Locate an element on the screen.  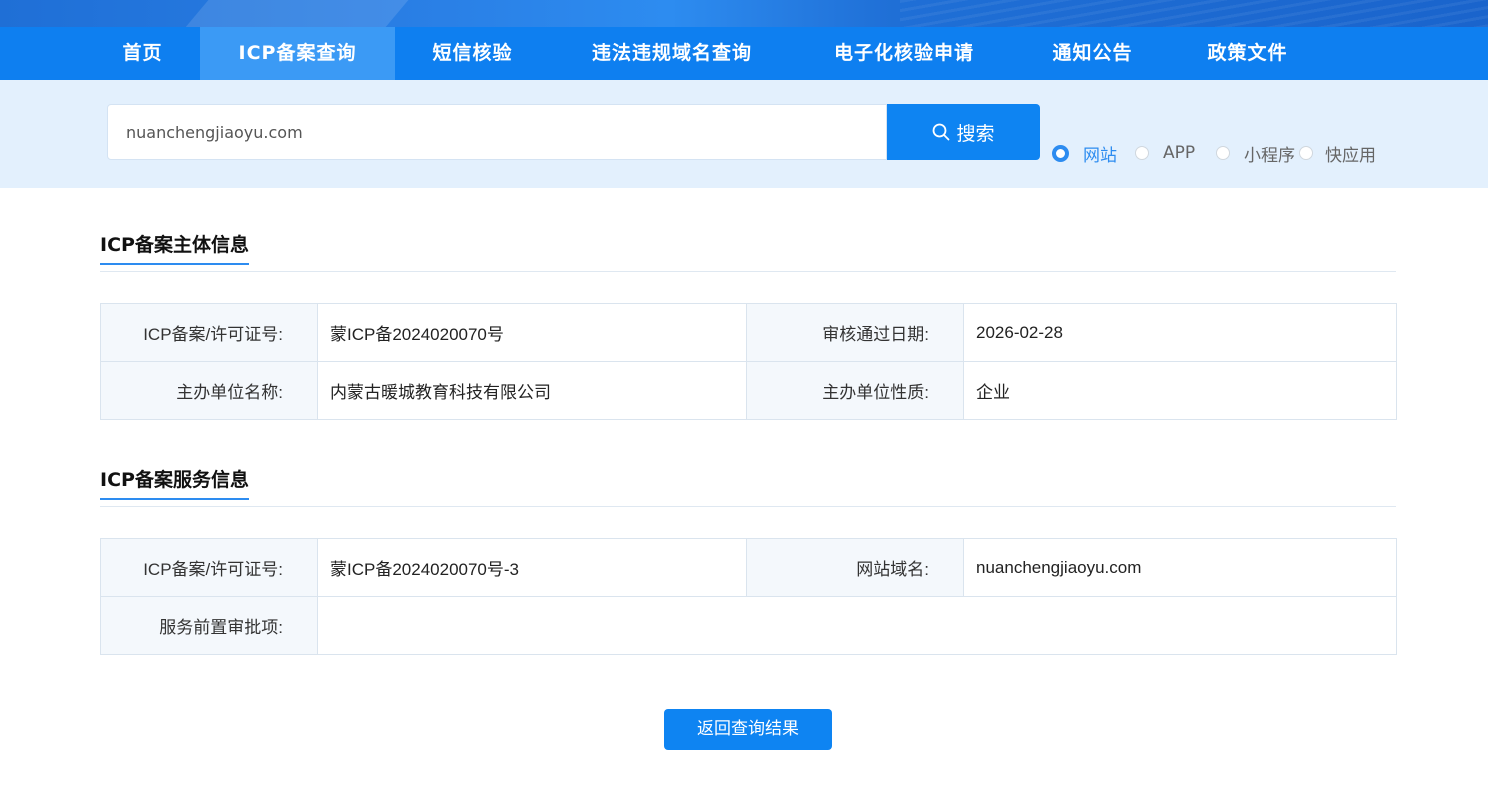
table-row: 主办单位名称: 内蒙古暖城教育科技有限公司 主办单位性质: 企业 is located at coordinates (748, 390).